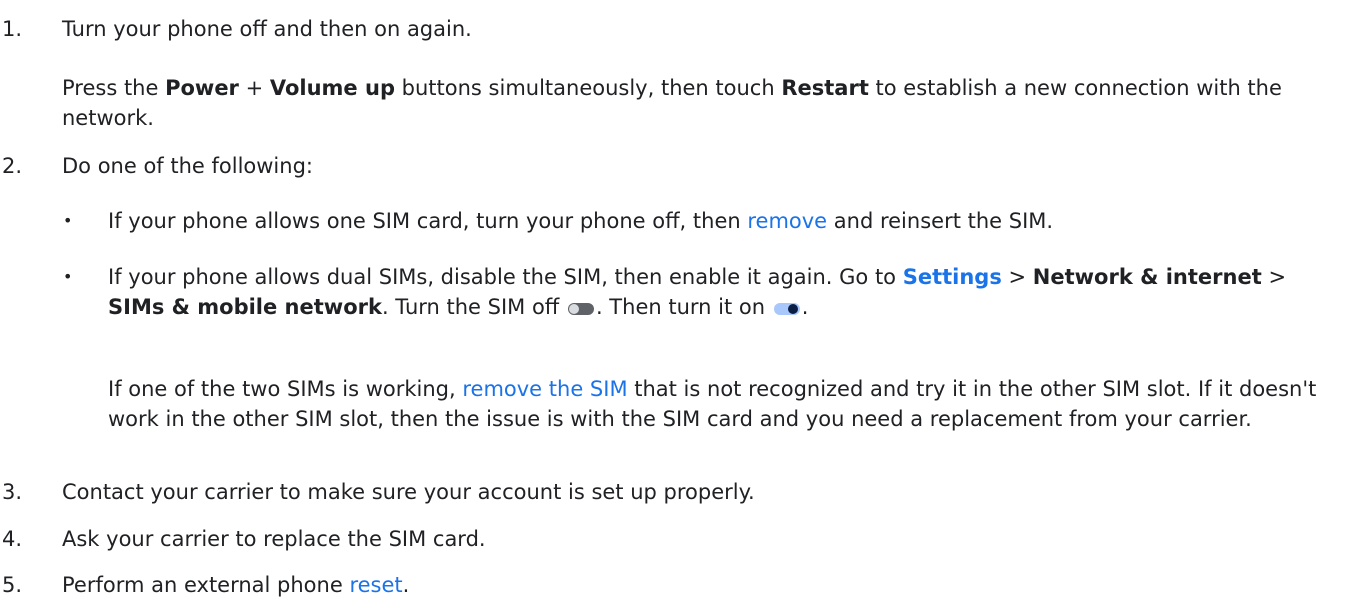 This screenshot has height=608, width=1357. I want to click on step-number: 2., so click(12, 166).